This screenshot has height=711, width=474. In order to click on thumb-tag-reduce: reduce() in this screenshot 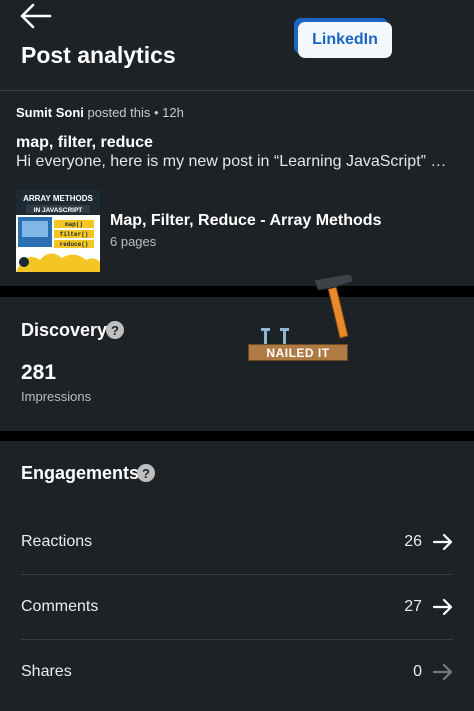, I will do `click(74, 244)`.